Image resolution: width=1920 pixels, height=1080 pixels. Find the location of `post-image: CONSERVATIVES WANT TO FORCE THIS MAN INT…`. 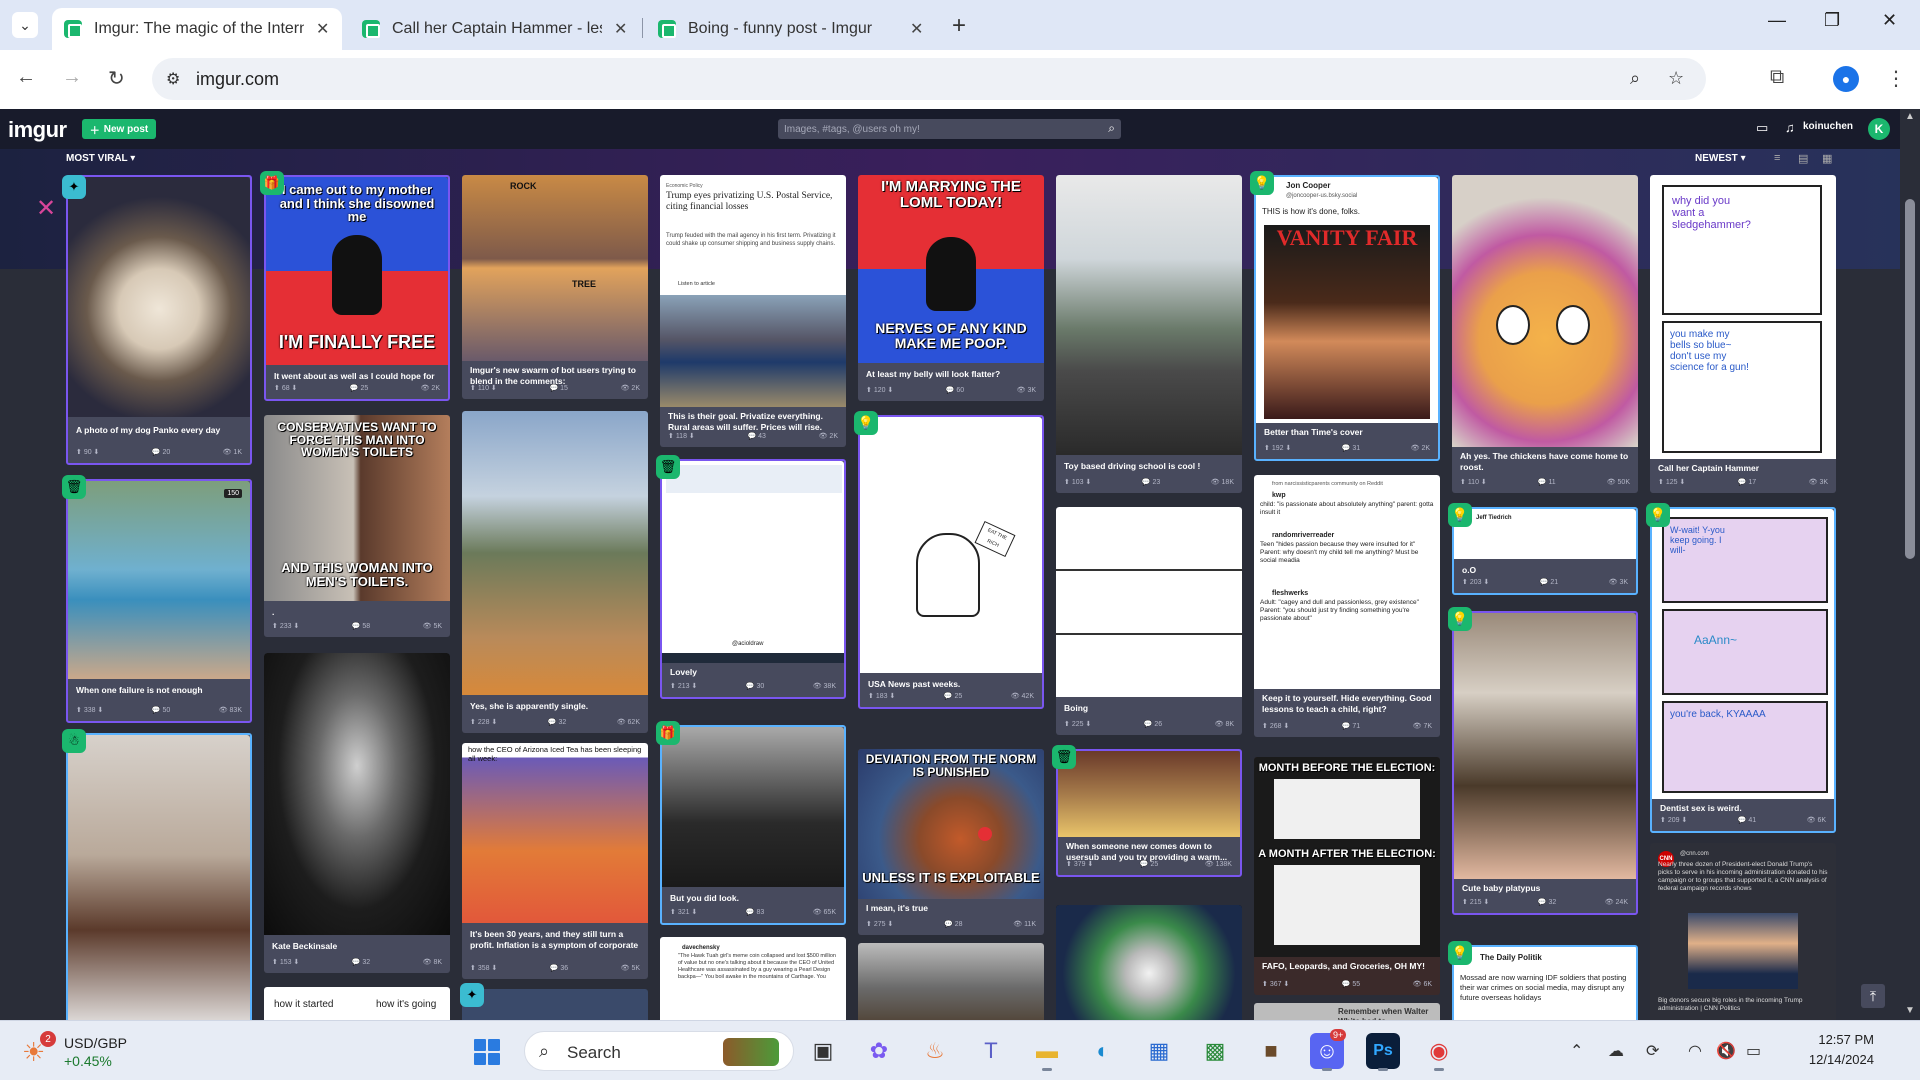

post-image: CONSERVATIVES WANT TO FORCE THIS MAN INT… is located at coordinates (357, 508).